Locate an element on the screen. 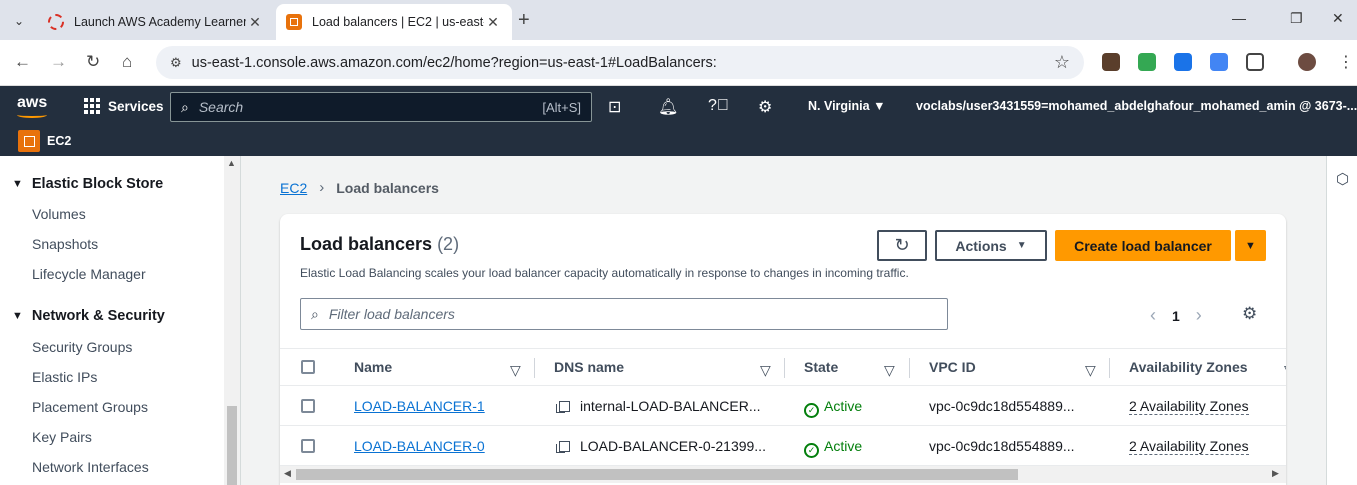  filter-input: ⌕ Filter load balancers is located at coordinates (624, 314).